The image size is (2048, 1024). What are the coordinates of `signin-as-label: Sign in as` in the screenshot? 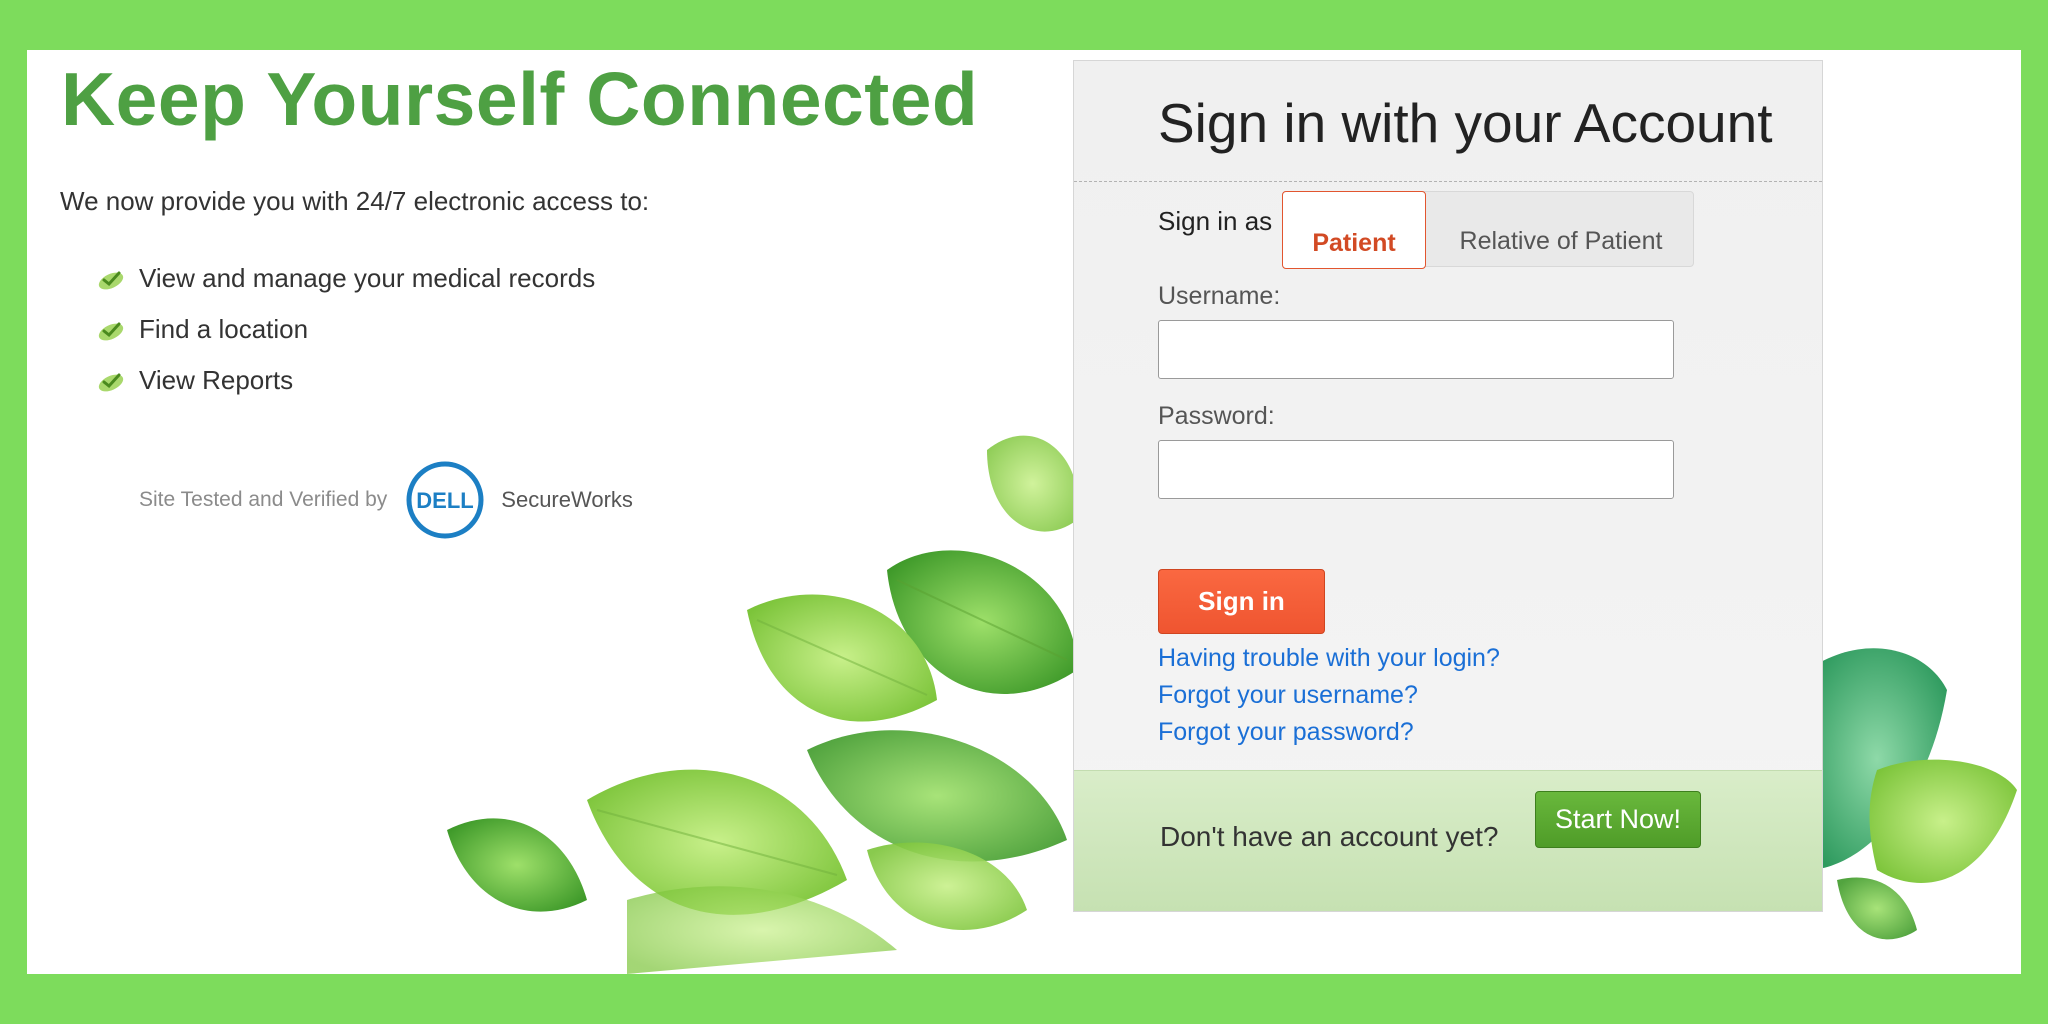 It's located at (1215, 221).